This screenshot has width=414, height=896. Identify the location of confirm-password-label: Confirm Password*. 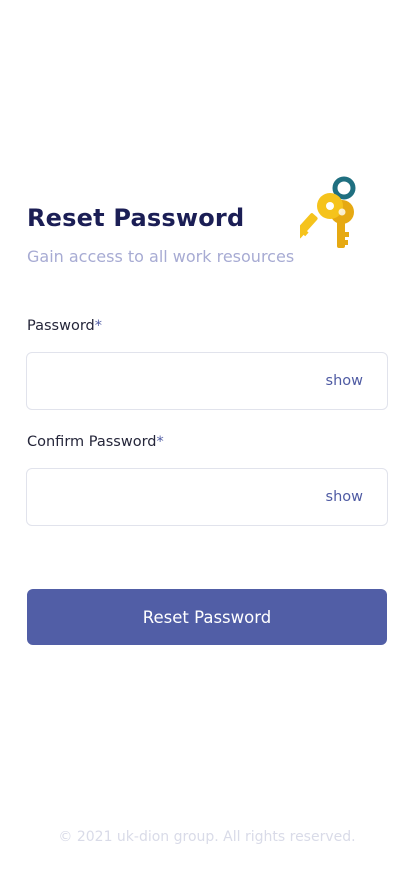
(95, 442).